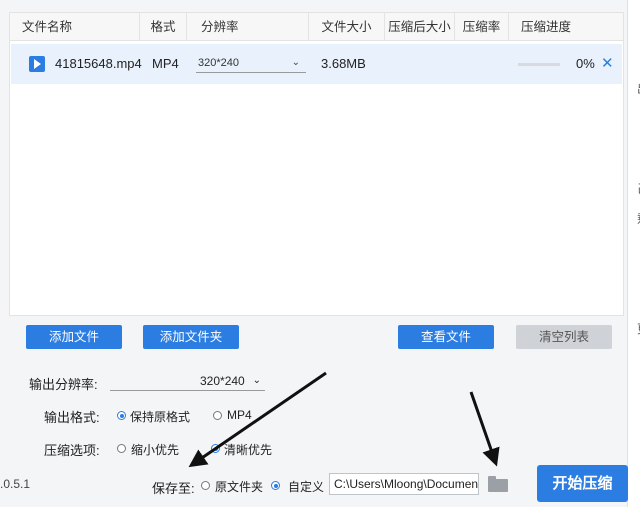 The image size is (640, 507). I want to click on save-radio-original, so click(205, 485).